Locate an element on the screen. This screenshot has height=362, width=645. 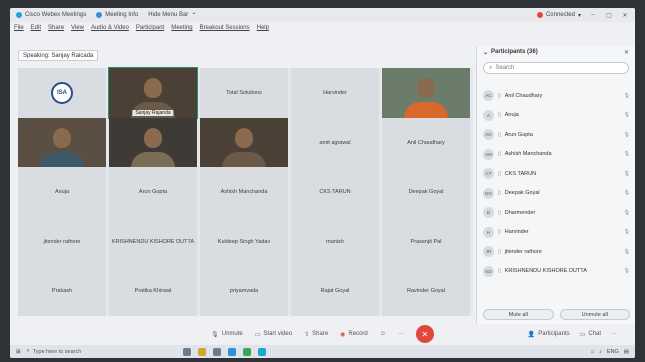
participant-row: D ▯ Dharmender 🎙 is located at coordinates (556, 213).